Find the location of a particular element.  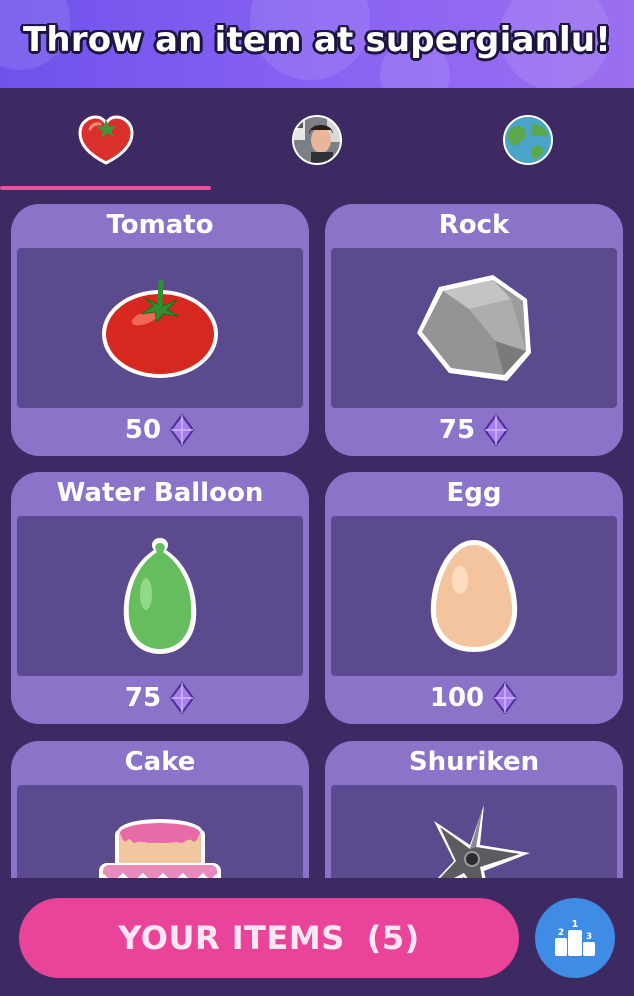

item-card-egg: Egg 100 is located at coordinates (474, 598).